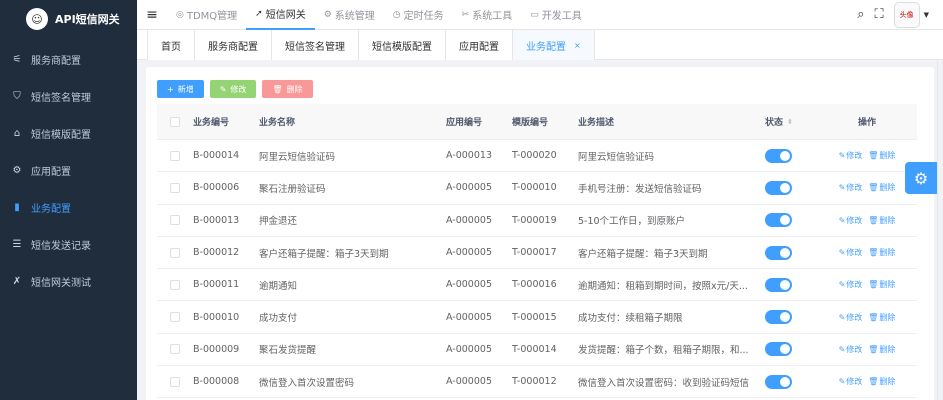 This screenshot has height=400, width=943. I want to click on sidebar-item-2: ⌂ 短信模版配置, so click(68, 133).